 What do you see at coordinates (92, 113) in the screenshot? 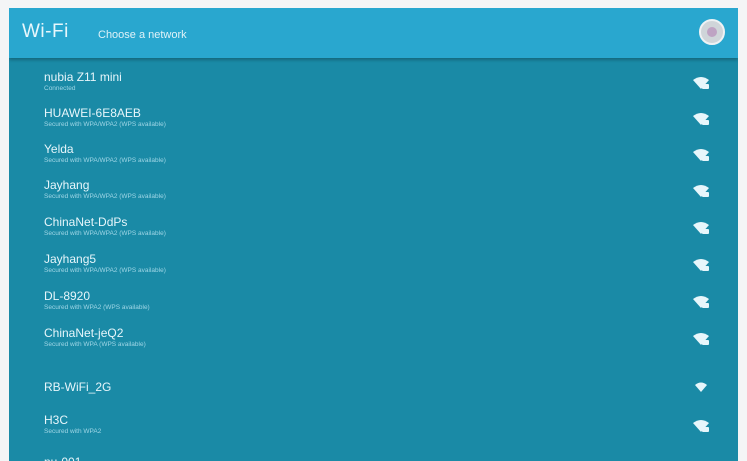
I see `network-ssid: HUAWEI-6E8AEB` at bounding box center [92, 113].